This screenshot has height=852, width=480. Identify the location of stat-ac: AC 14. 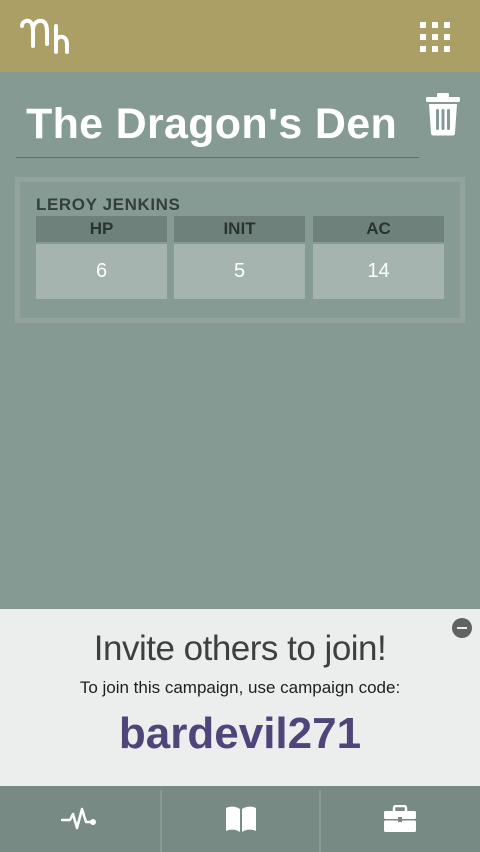
(378, 257).